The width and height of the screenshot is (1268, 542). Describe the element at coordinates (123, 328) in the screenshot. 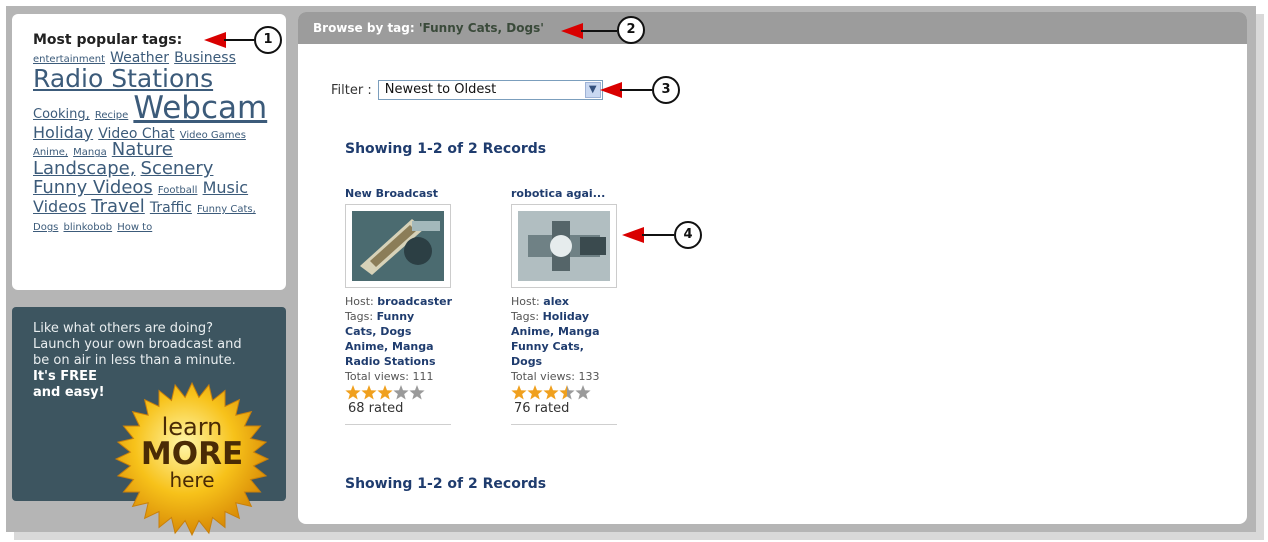

I see `promo-line-1: Like what others are doing?` at that location.